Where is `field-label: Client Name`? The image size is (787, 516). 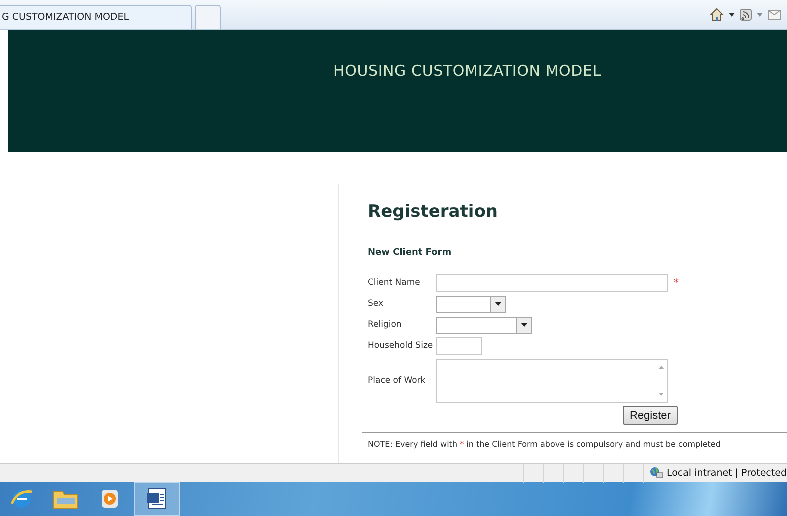
field-label: Client Name is located at coordinates (395, 283).